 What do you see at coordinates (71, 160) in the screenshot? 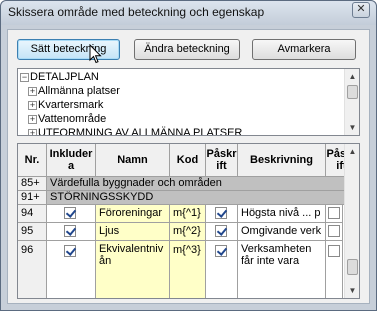
I see `col-header-include: Inkludera` at bounding box center [71, 160].